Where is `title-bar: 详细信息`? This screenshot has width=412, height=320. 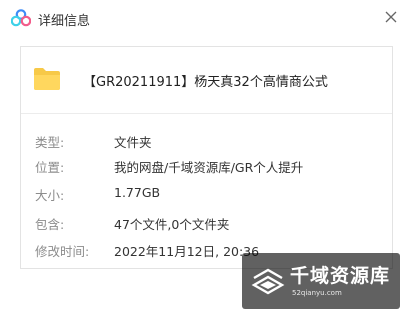
title-bar: 详细信息 is located at coordinates (206, 19).